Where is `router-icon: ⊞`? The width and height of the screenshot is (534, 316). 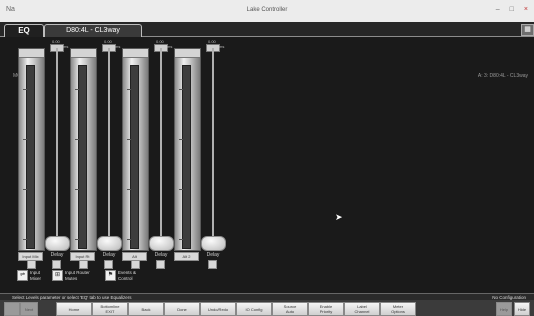
router-icon: ⊞ is located at coordinates (57, 275).